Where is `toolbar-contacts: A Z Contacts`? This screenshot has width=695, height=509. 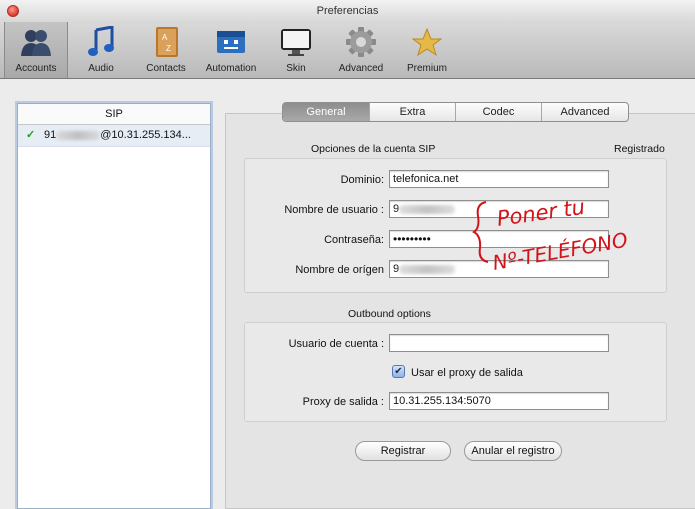 toolbar-contacts: A Z Contacts is located at coordinates (166, 50).